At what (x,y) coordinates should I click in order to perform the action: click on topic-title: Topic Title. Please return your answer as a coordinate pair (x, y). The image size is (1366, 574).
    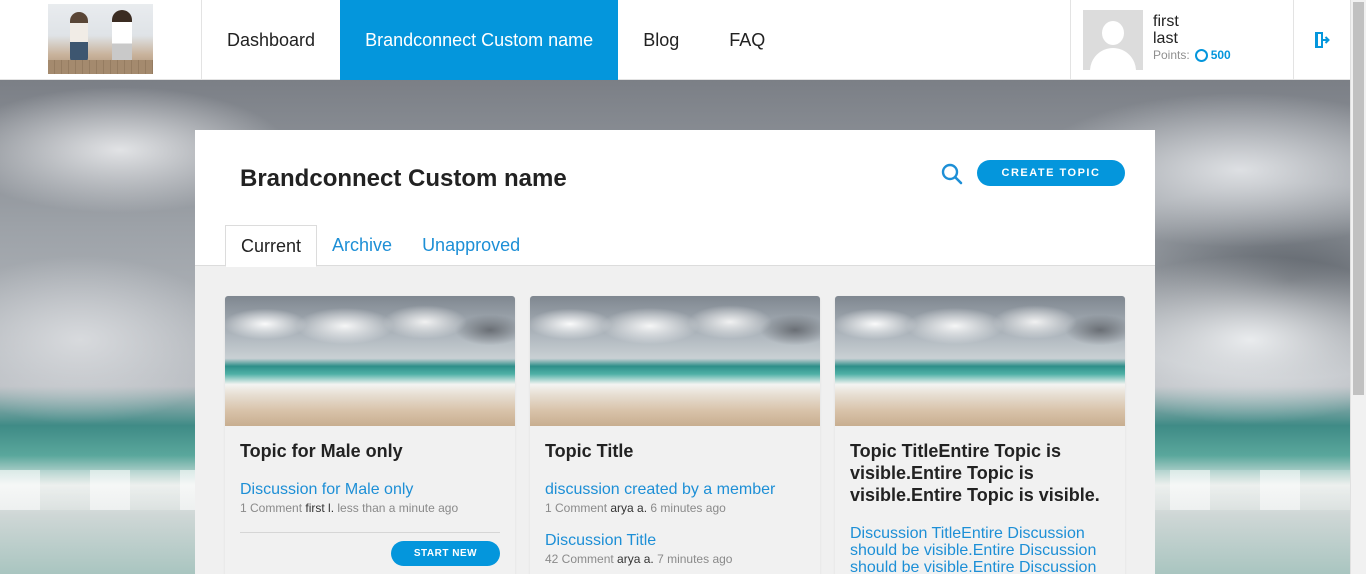
    Looking at the image, I should click on (675, 451).